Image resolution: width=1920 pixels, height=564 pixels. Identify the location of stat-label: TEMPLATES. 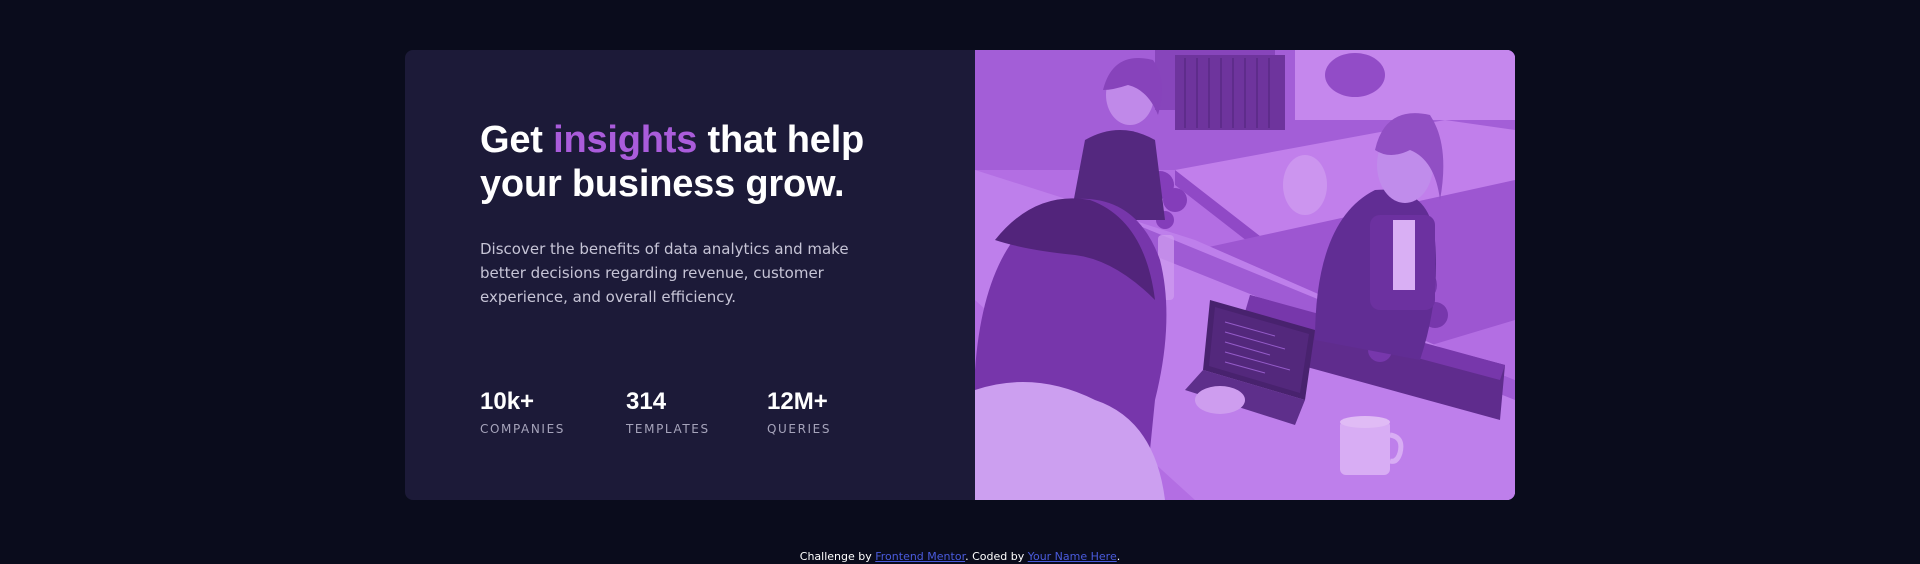
(668, 429).